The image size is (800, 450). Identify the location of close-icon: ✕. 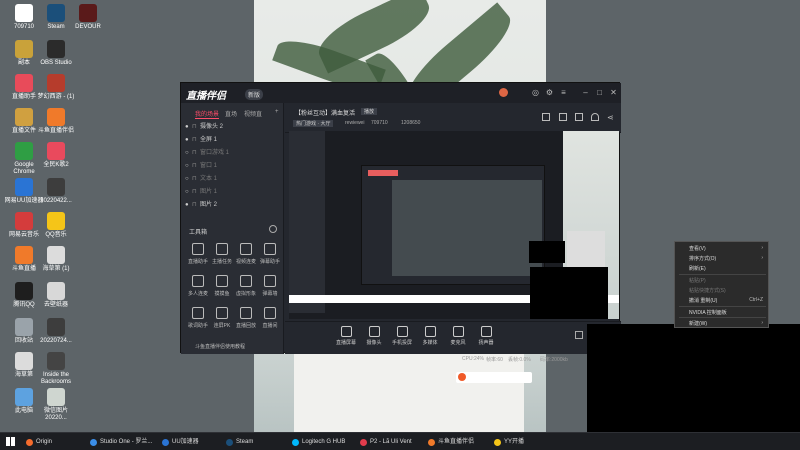
(613, 92).